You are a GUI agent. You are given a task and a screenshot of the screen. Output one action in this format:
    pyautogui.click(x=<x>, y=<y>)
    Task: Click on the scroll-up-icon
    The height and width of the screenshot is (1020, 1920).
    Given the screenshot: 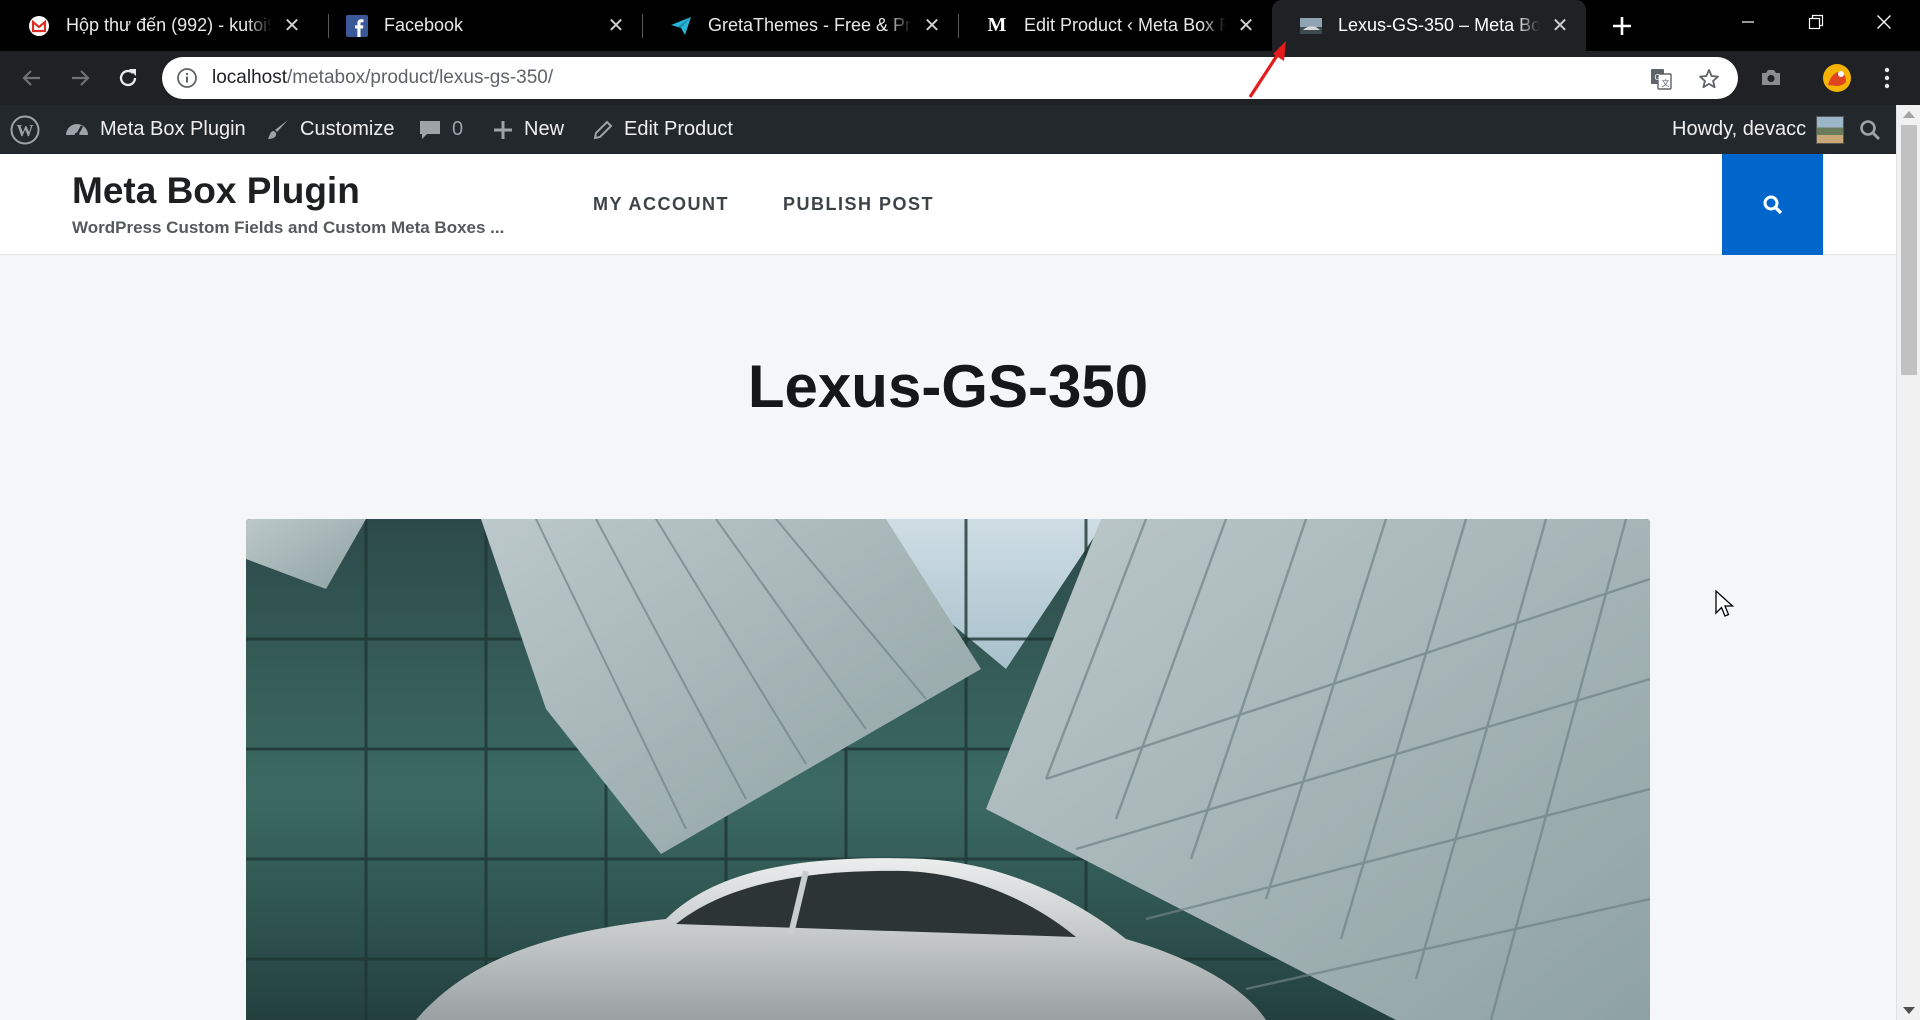 What is the action you would take?
    pyautogui.click(x=1909, y=114)
    